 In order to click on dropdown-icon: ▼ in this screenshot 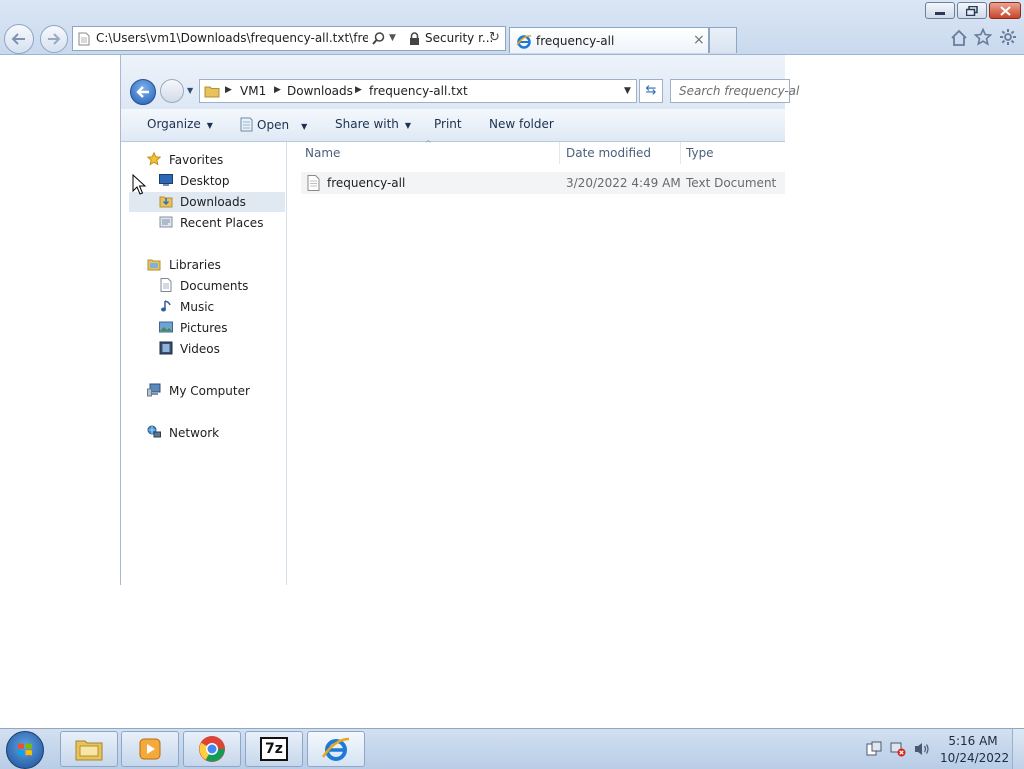, I will do `click(392, 38)`.